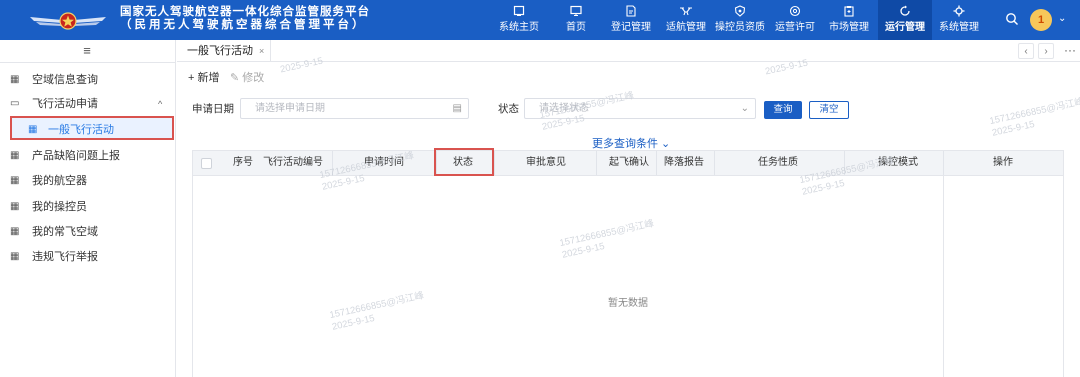 This screenshot has width=1080, height=377. I want to click on sidebar-item-label: 飞行活动申请, so click(65, 104).